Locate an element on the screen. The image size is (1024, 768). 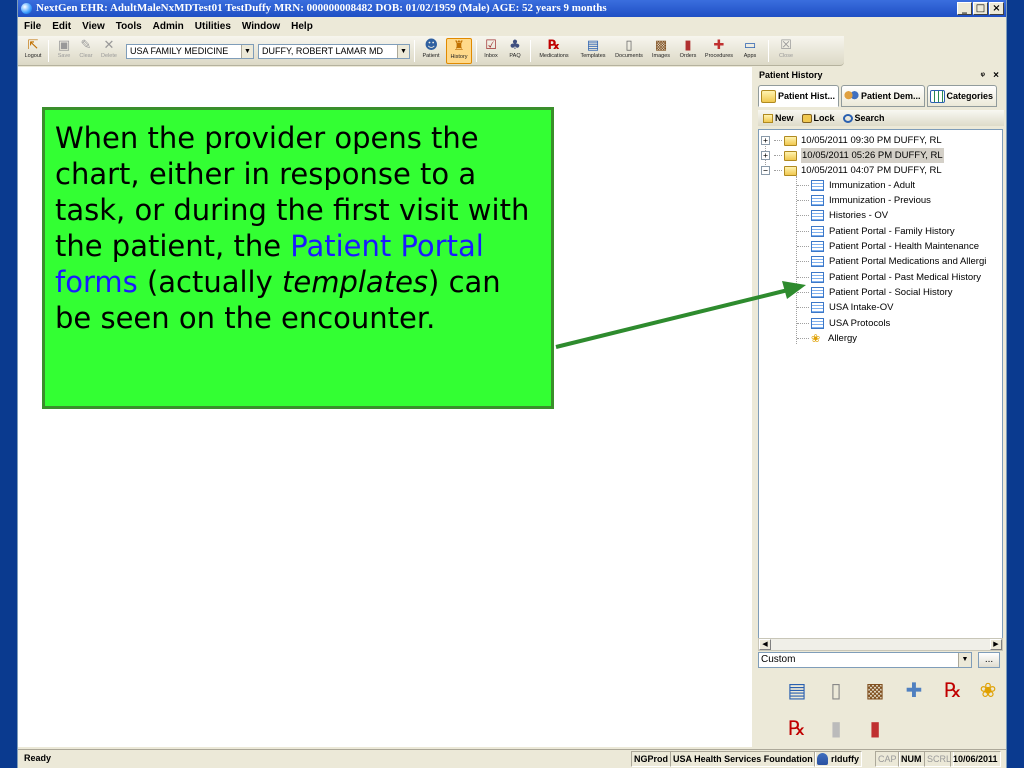
tree-template-item: Patient Portal - Past Medical History is located at coordinates (889, 277).